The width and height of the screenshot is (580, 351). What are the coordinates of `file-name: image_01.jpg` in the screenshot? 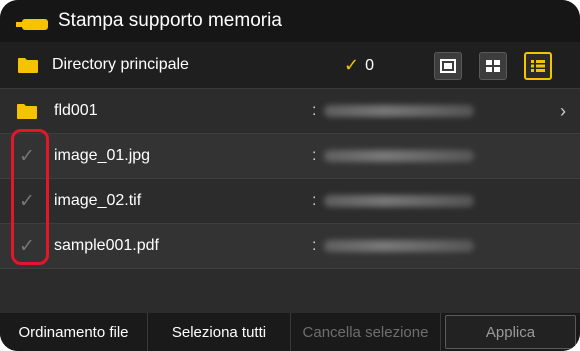 It's located at (102, 155).